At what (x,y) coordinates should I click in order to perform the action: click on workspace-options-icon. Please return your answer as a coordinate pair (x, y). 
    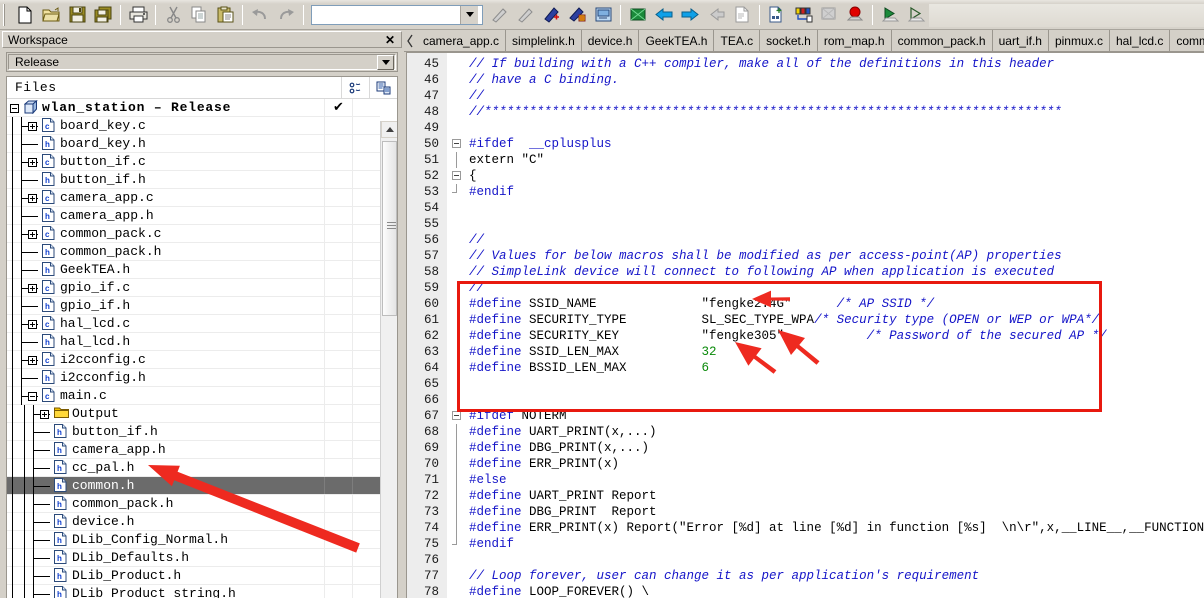
    Looking at the image, I should click on (355, 87).